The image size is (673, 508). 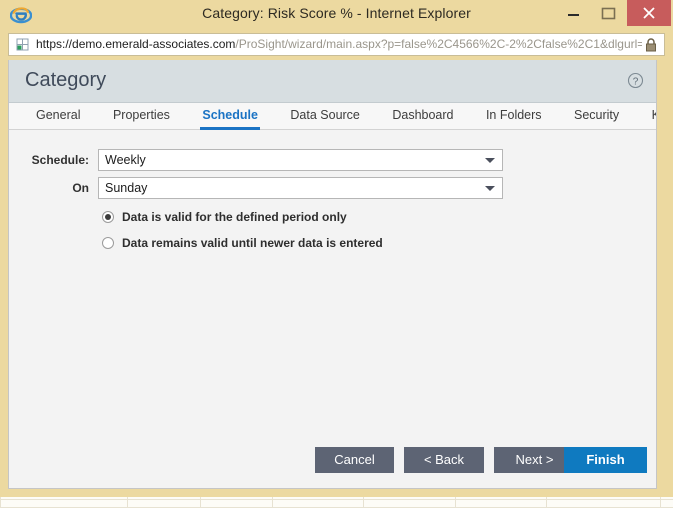 What do you see at coordinates (300, 160) in the screenshot?
I see `schedule-select: Weekly` at bounding box center [300, 160].